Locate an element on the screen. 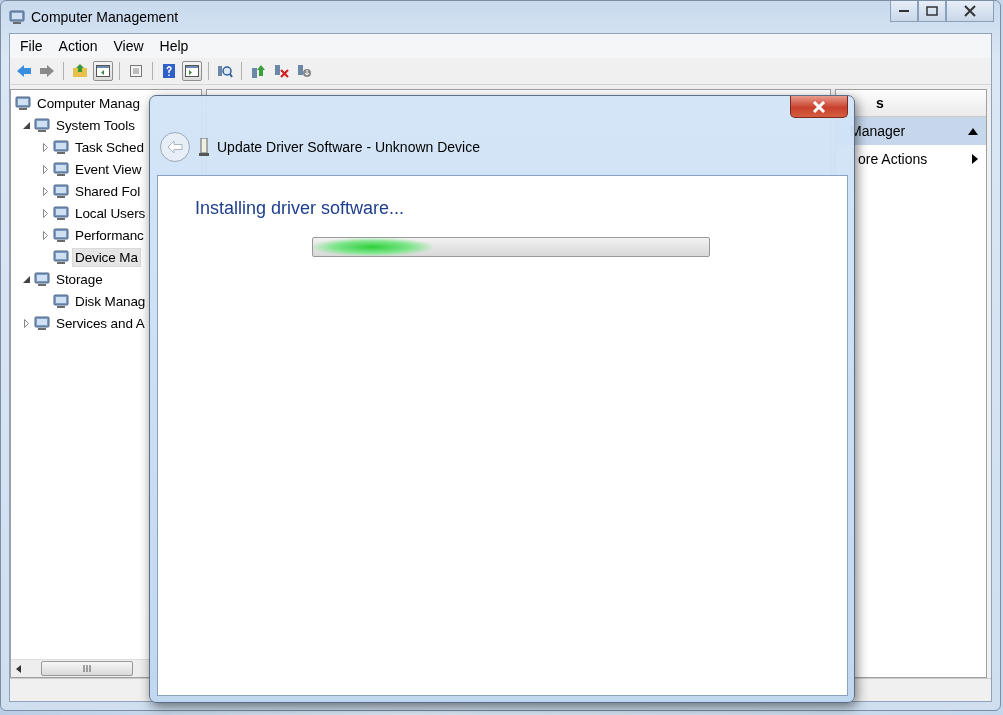 The height and width of the screenshot is (715, 1003). dialog-title: Update Driver Software - Unknown Device is located at coordinates (348, 146).